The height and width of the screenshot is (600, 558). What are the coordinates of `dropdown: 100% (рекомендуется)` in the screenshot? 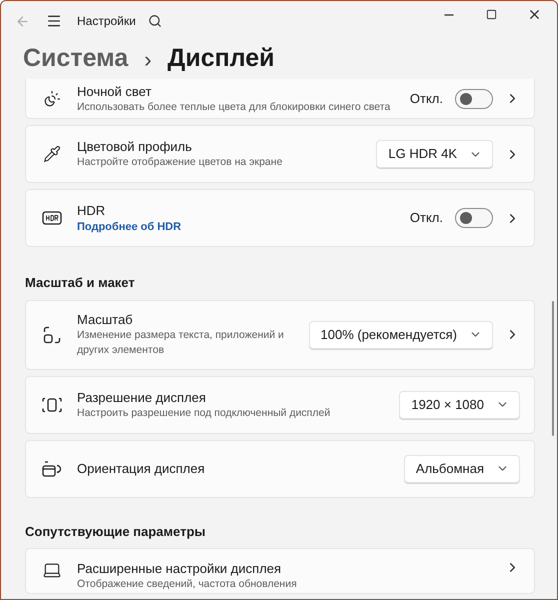 It's located at (400, 334).